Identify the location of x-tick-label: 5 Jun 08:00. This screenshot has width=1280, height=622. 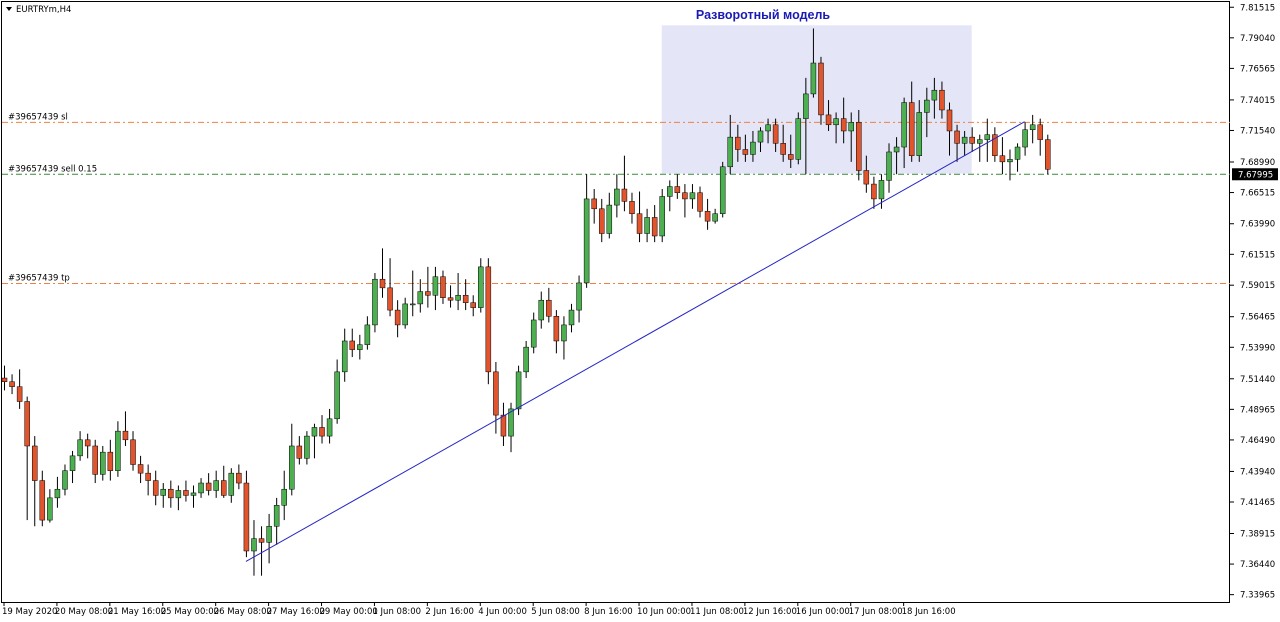
(555, 612).